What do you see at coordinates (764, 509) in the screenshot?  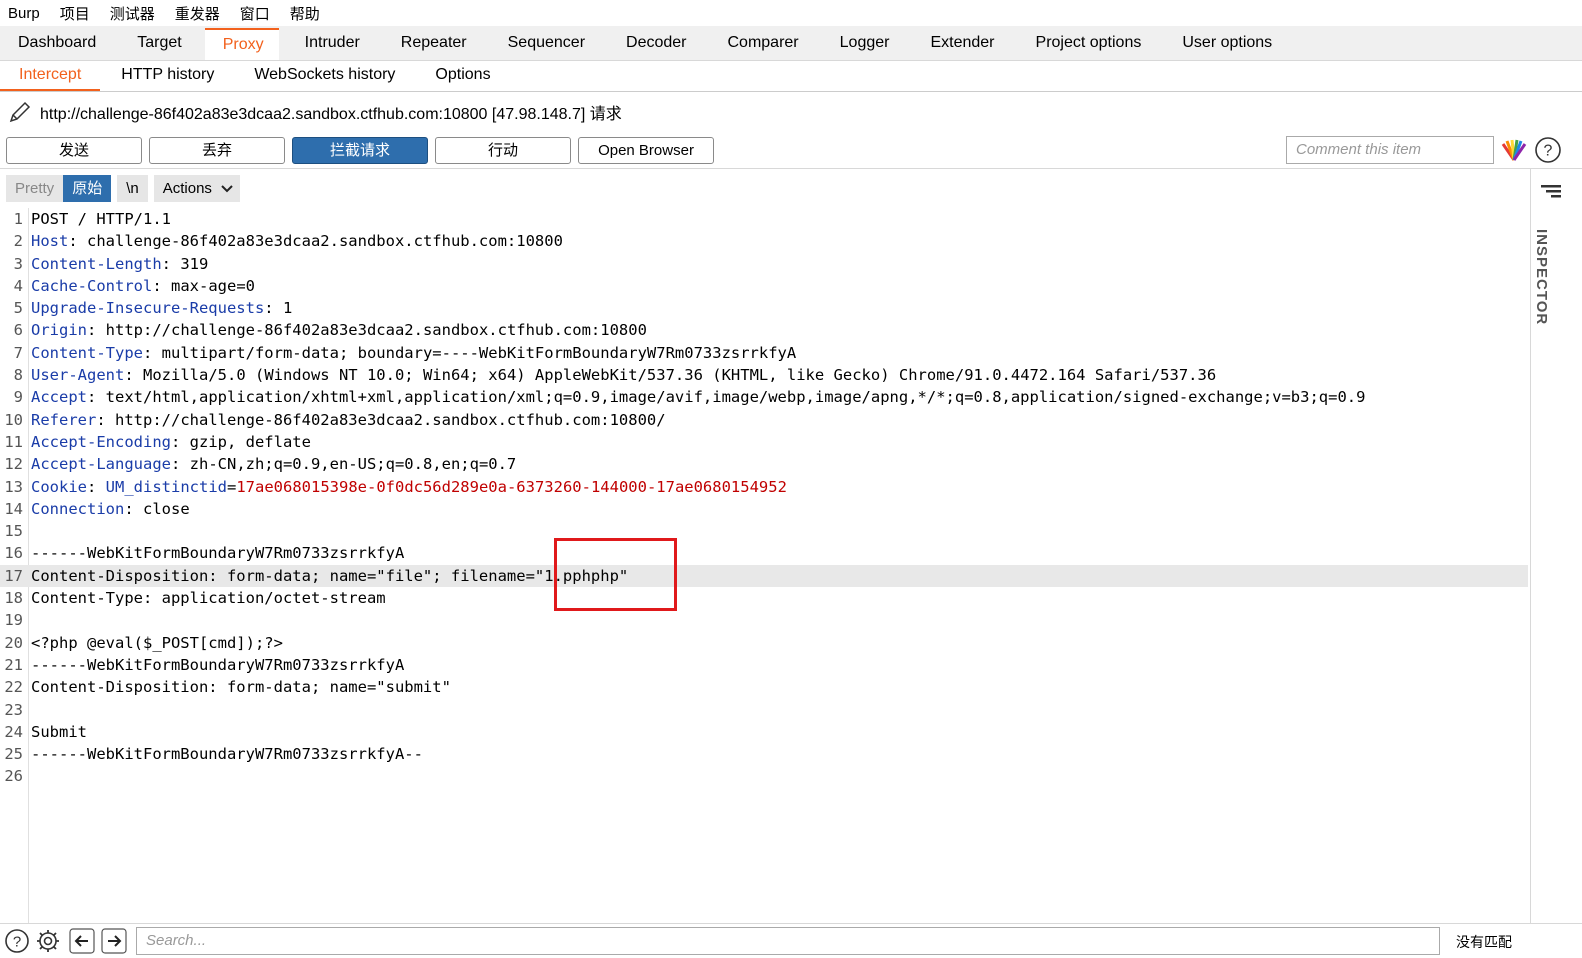 I see `request-line: 14 Connection: close` at bounding box center [764, 509].